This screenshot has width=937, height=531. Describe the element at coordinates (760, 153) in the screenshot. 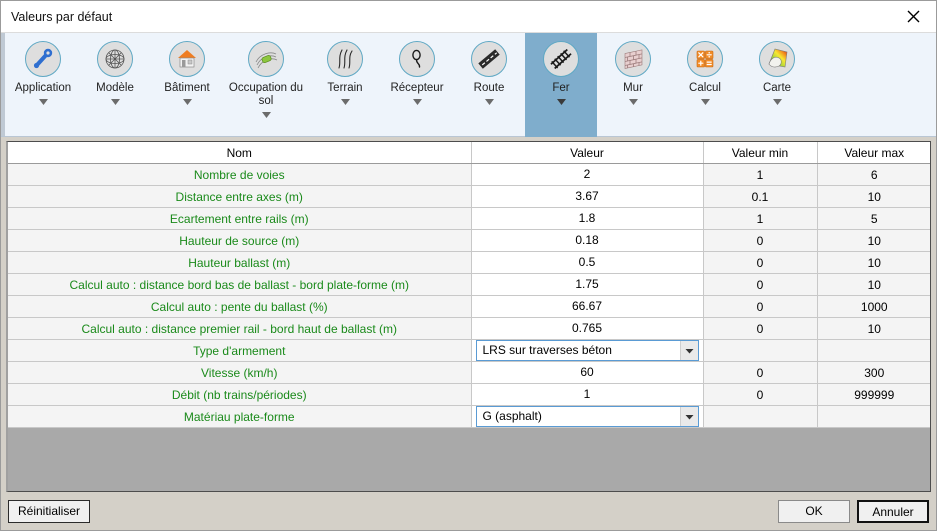

I see `column-header-valeur-min: Valeur min` at that location.